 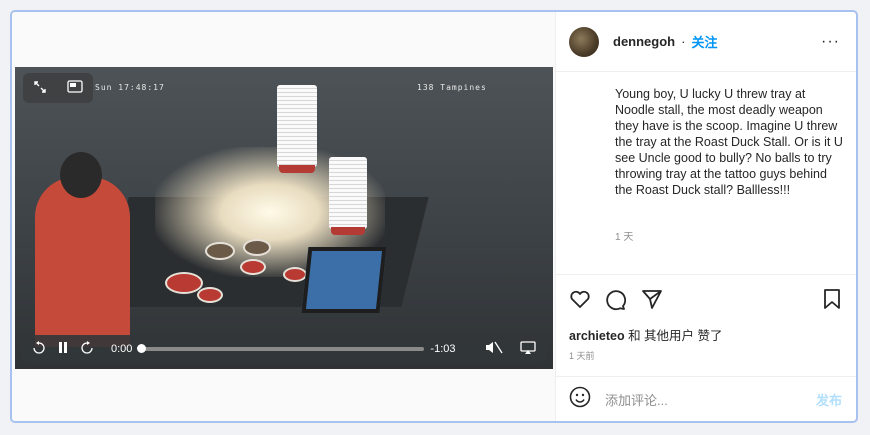 What do you see at coordinates (705, 301) in the screenshot?
I see `action-icons` at bounding box center [705, 301].